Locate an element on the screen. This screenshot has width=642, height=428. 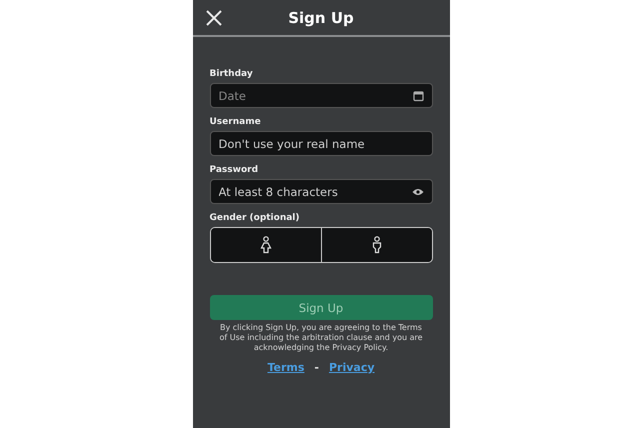
input-field: At least 8 characters is located at coordinates (321, 191).